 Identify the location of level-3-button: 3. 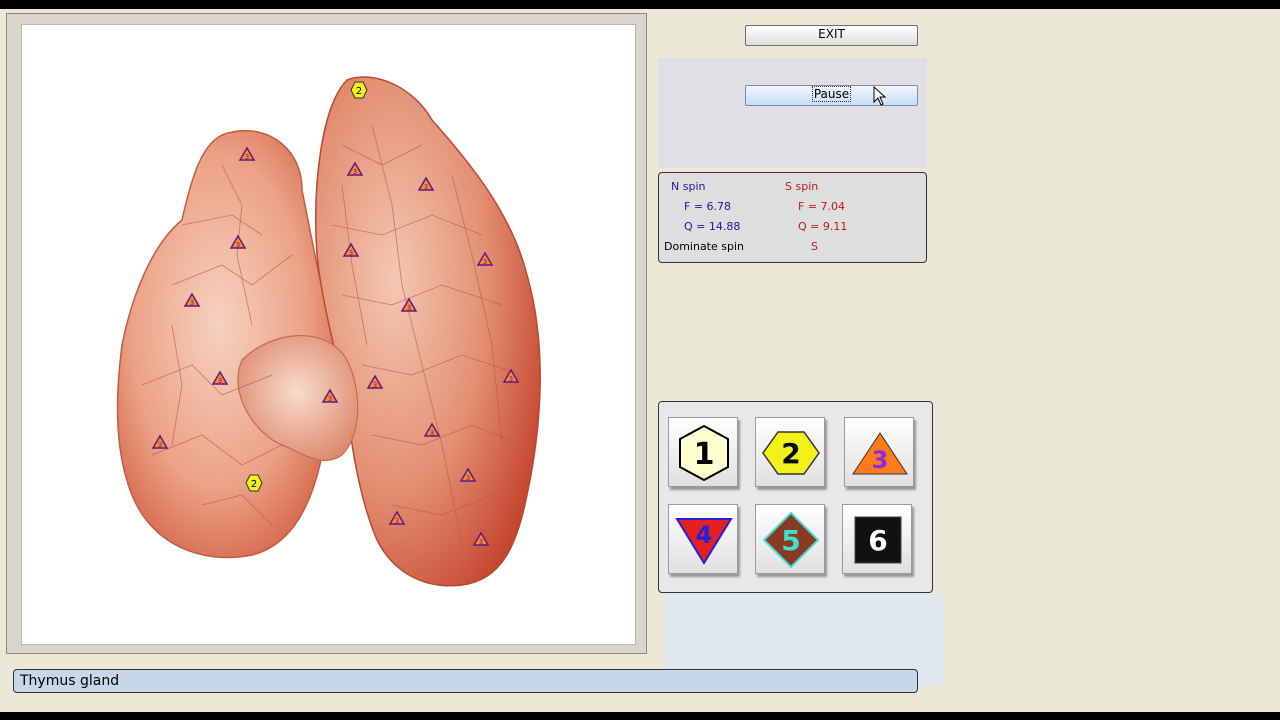
(879, 452).